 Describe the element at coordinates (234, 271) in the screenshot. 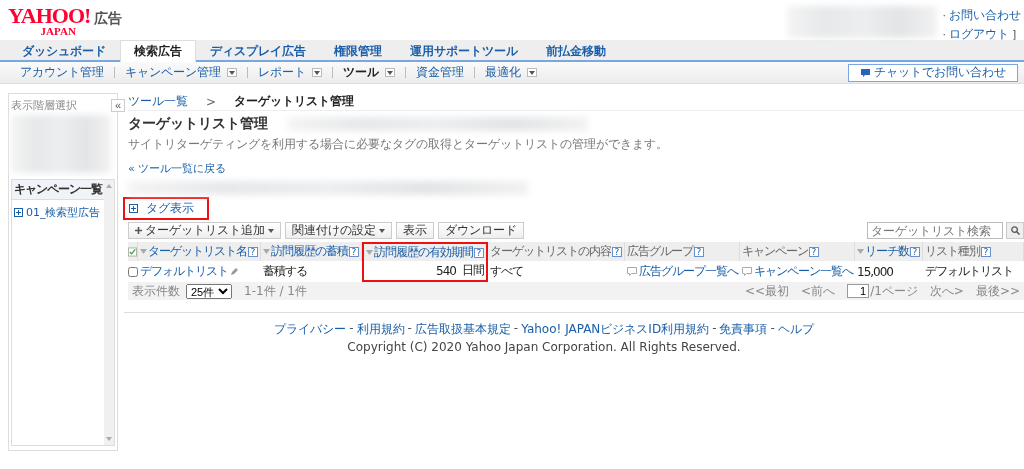

I see `pencil-icon` at that location.